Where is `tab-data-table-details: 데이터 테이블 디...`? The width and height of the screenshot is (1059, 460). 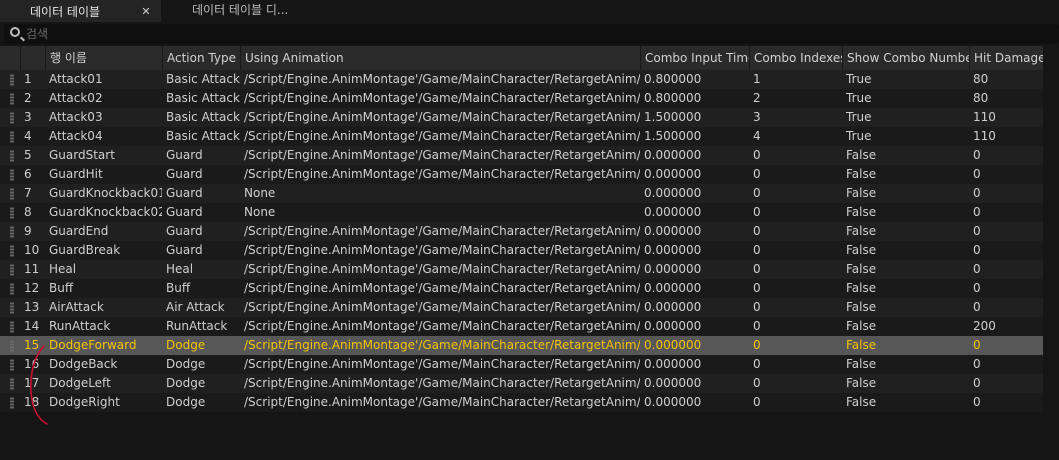 tab-data-table-details: 데이터 테이블 디... is located at coordinates (262, 11).